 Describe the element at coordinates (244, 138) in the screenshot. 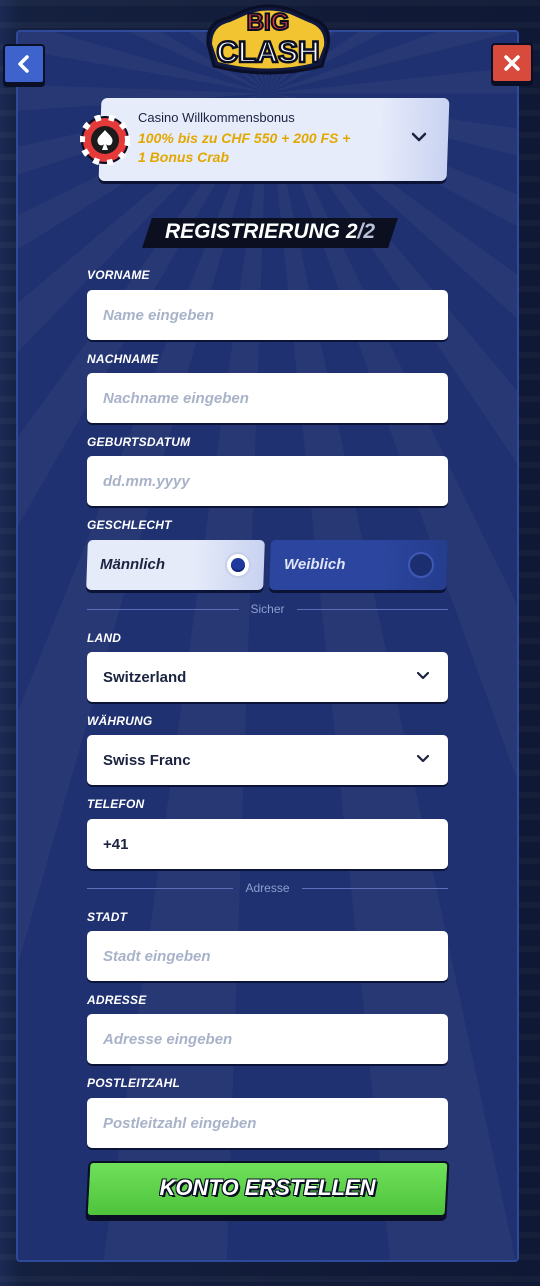

I see `bonus-offer-line-1: 100% bis zu CHF 550 + 200 FS +` at that location.